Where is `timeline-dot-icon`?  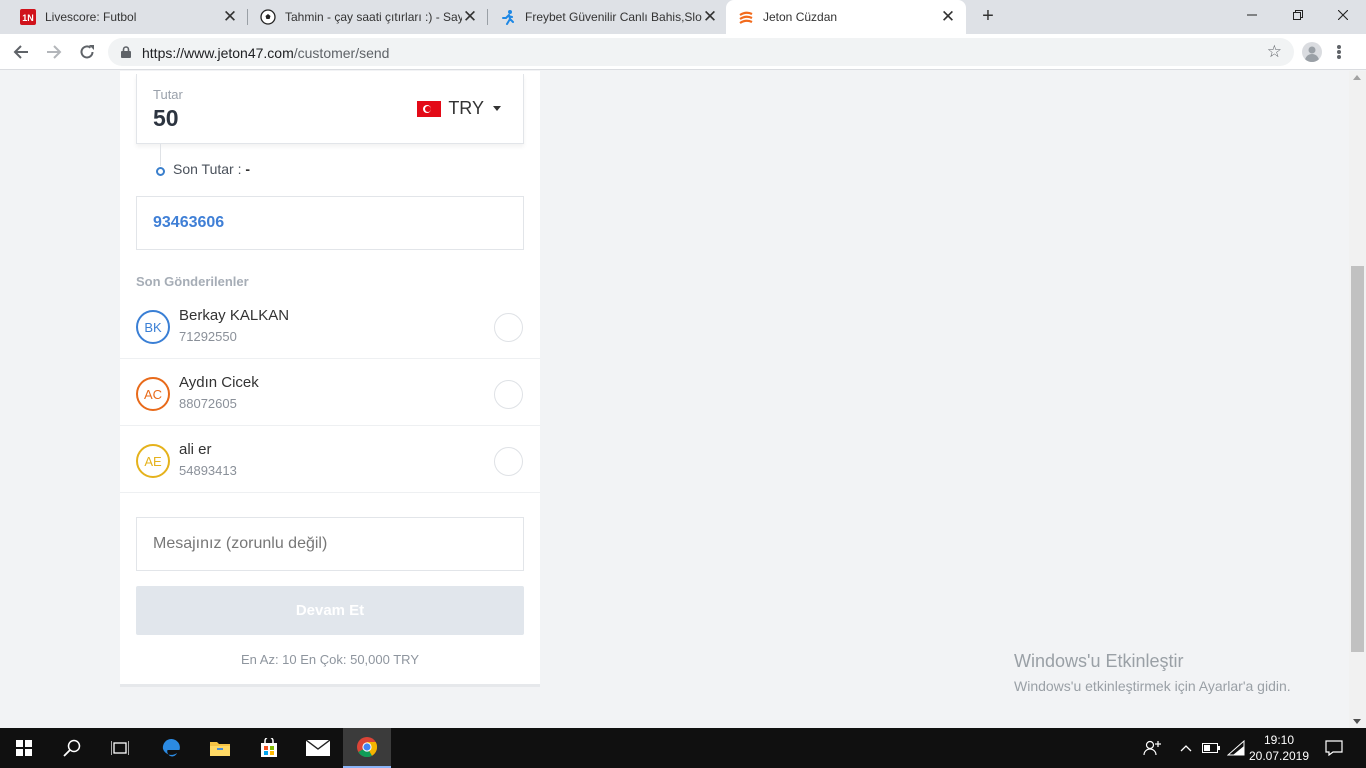 timeline-dot-icon is located at coordinates (160, 171).